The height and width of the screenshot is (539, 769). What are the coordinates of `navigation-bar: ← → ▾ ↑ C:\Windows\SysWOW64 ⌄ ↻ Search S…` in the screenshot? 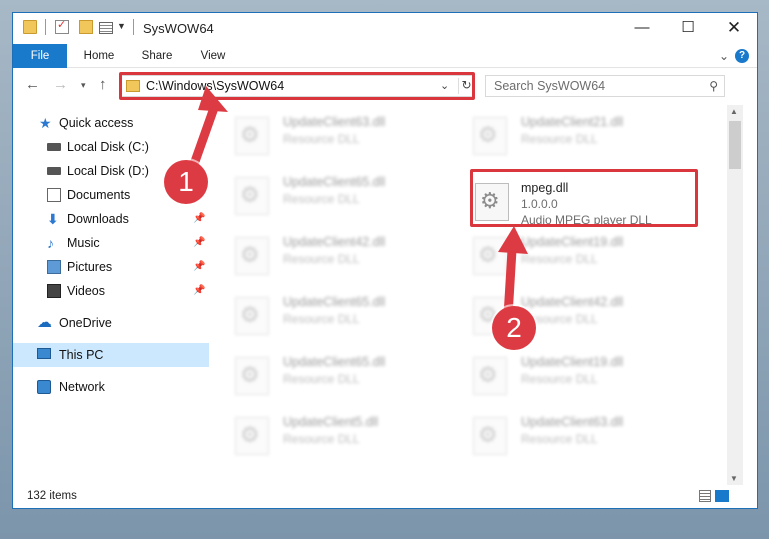 It's located at (385, 85).